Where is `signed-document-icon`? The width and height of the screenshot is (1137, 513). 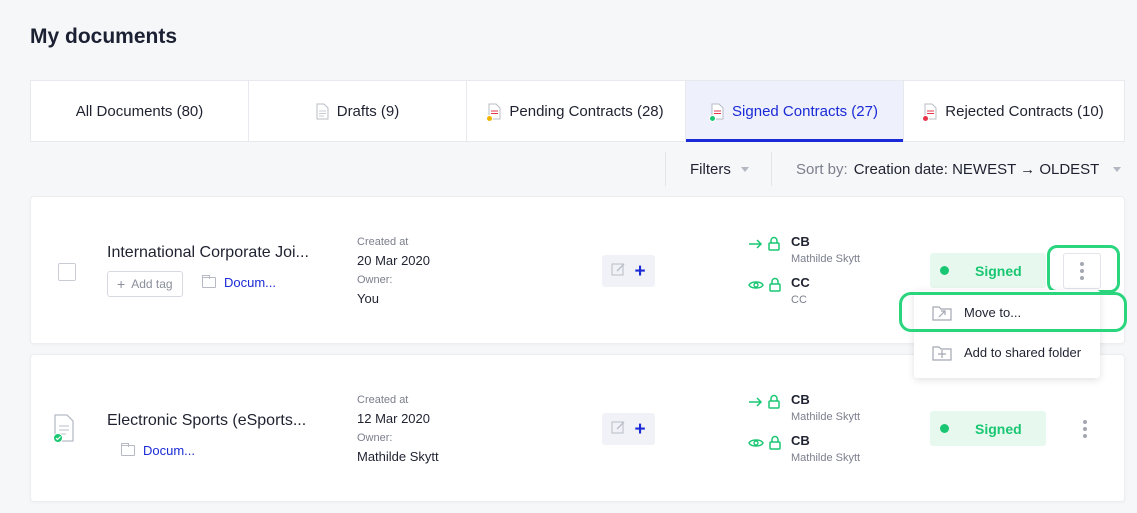
signed-document-icon is located at coordinates (64, 428).